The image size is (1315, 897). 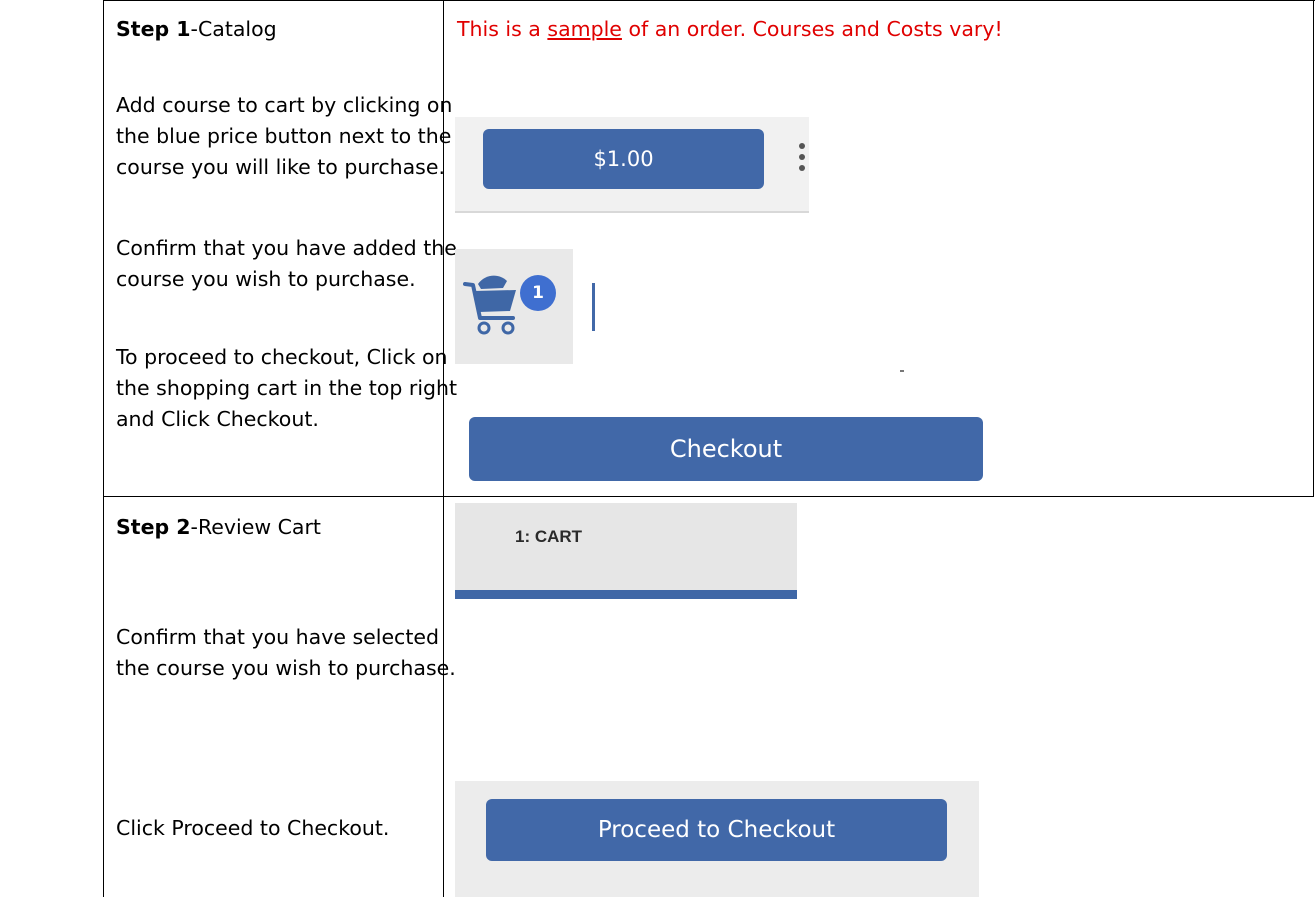 What do you see at coordinates (282, 357) in the screenshot?
I see `text-line: To proceed to checkout, Click on` at bounding box center [282, 357].